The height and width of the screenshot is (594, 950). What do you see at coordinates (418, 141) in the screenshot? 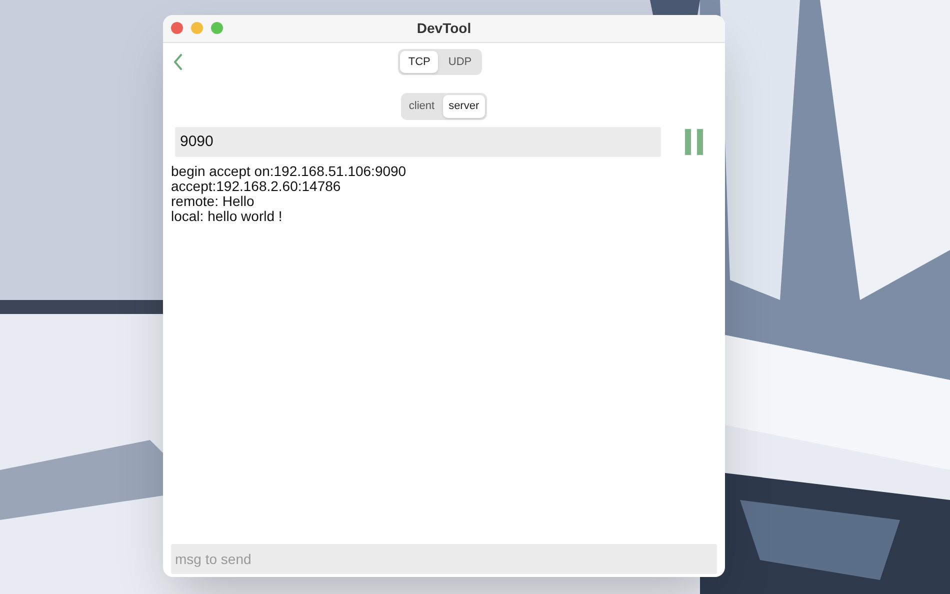
I see `port-field: 9090` at bounding box center [418, 141].